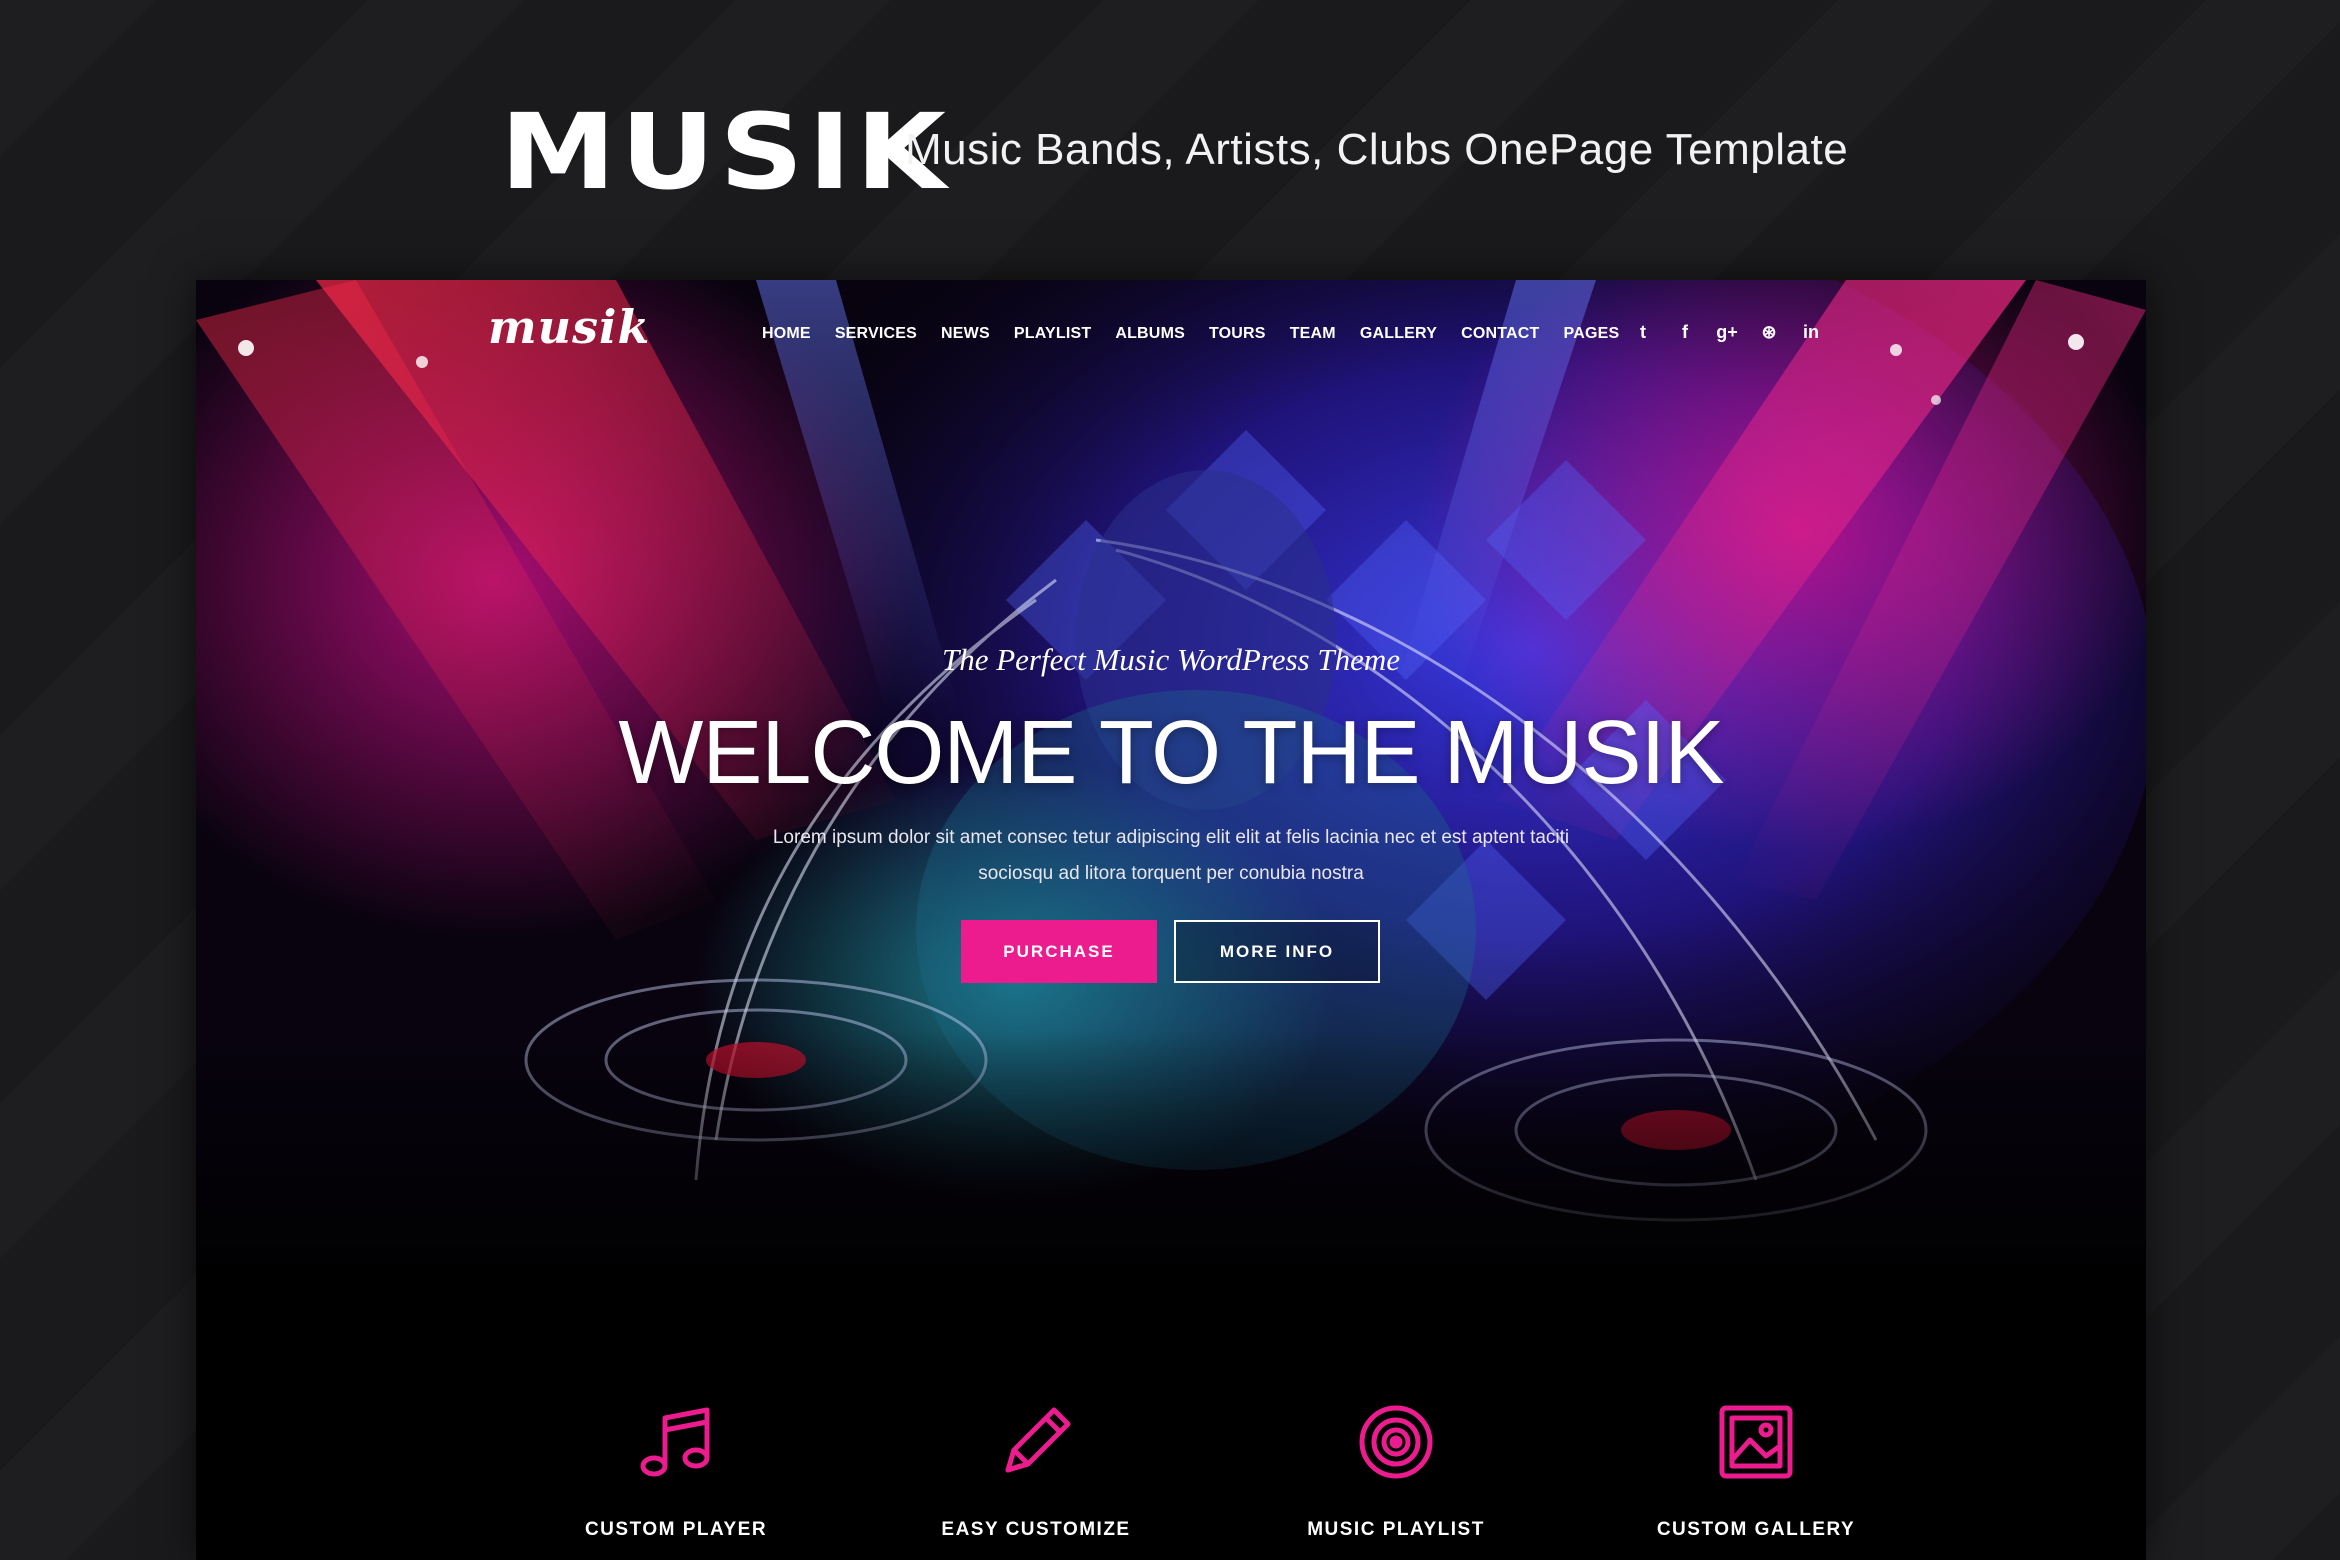  What do you see at coordinates (1756, 1442) in the screenshot?
I see `image-gallery-icon` at bounding box center [1756, 1442].